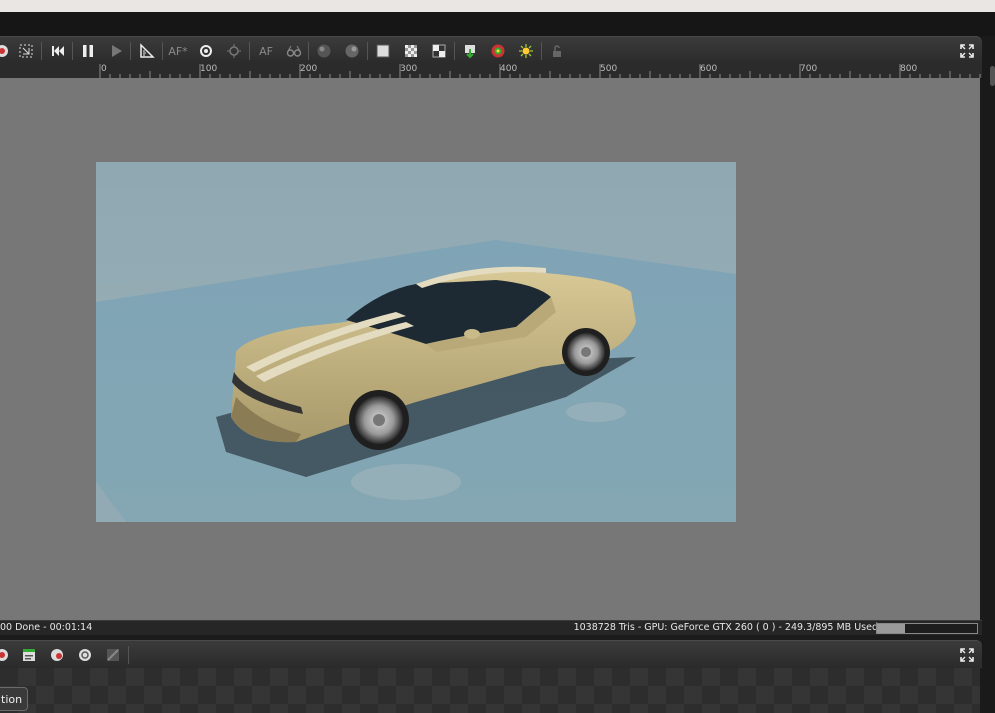 The image size is (995, 713). Describe the element at coordinates (497, 6) in the screenshot. I see `window-top-strip` at that location.